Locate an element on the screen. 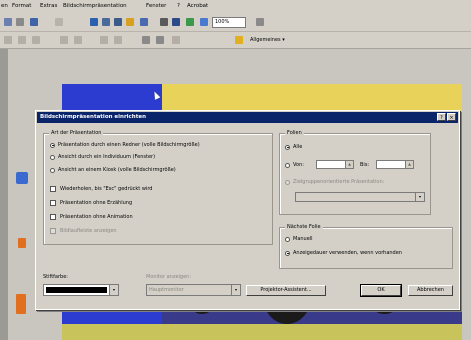  cut-icon is located at coordinates (20, 22).